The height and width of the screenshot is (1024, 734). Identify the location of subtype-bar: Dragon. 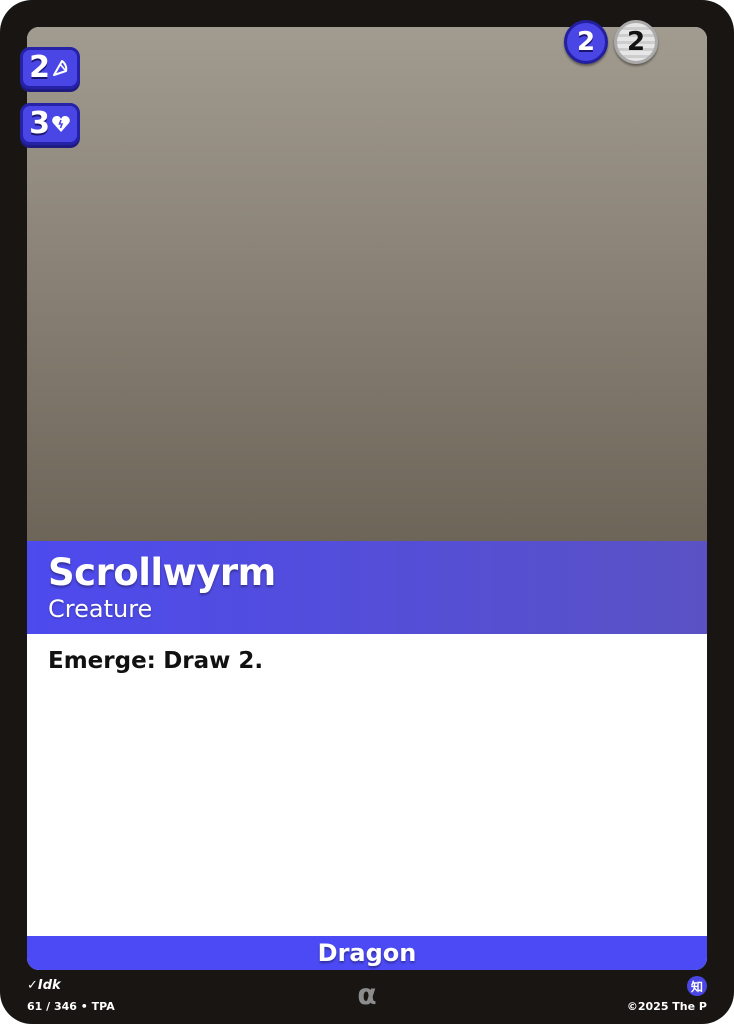
(367, 953).